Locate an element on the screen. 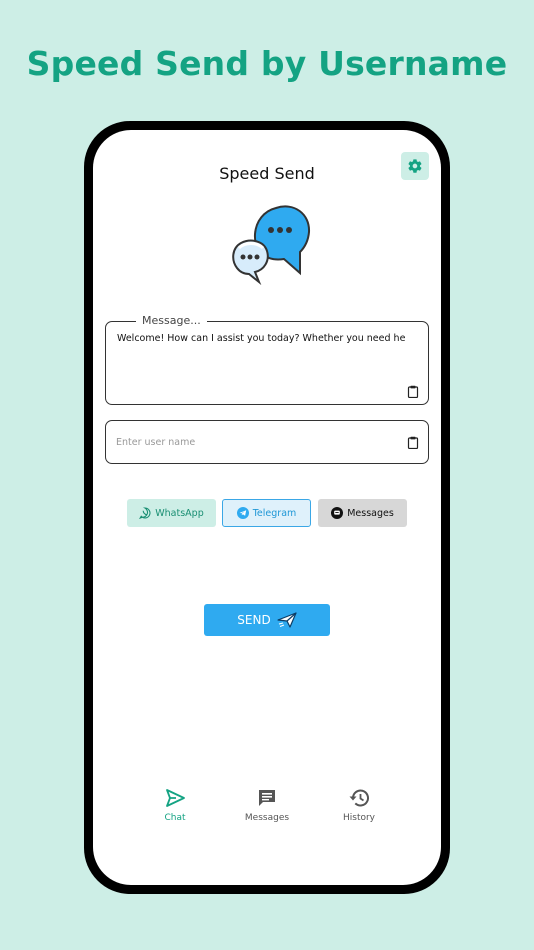 This screenshot has height=950, width=534. messages-icon is located at coordinates (337, 513).